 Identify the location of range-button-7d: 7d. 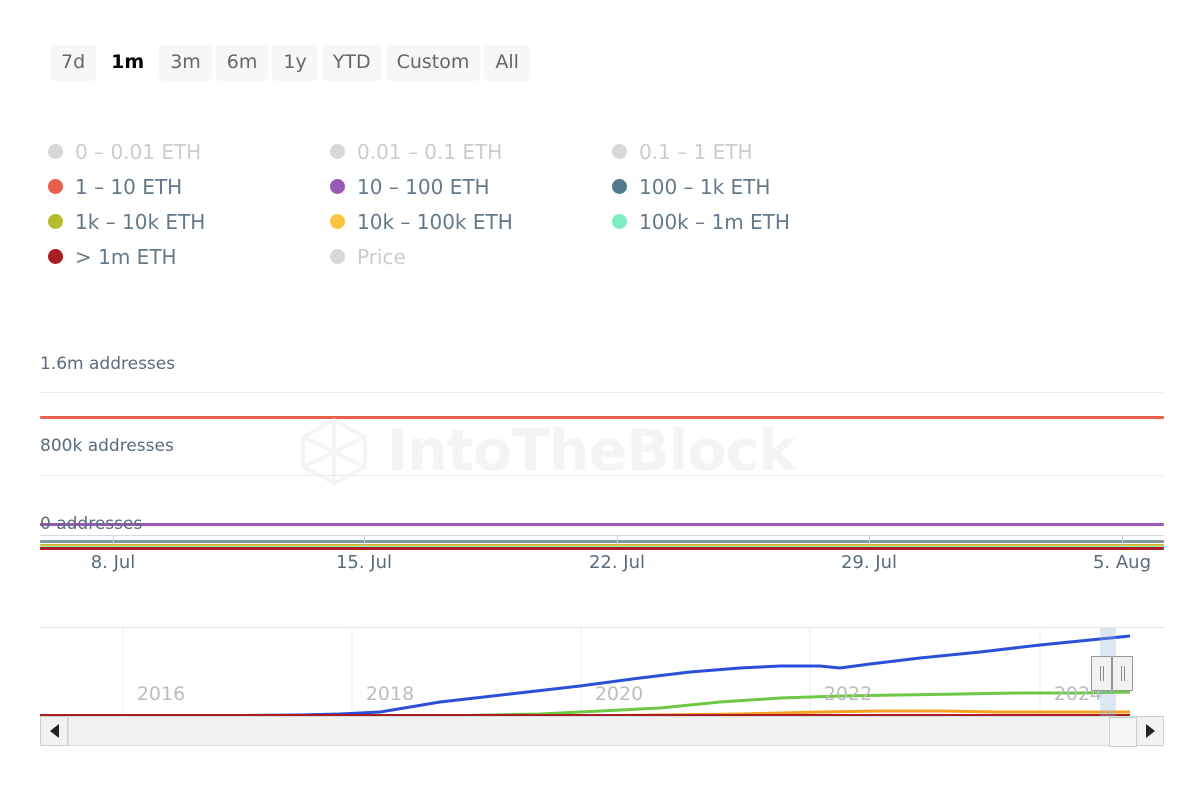
(73, 63).